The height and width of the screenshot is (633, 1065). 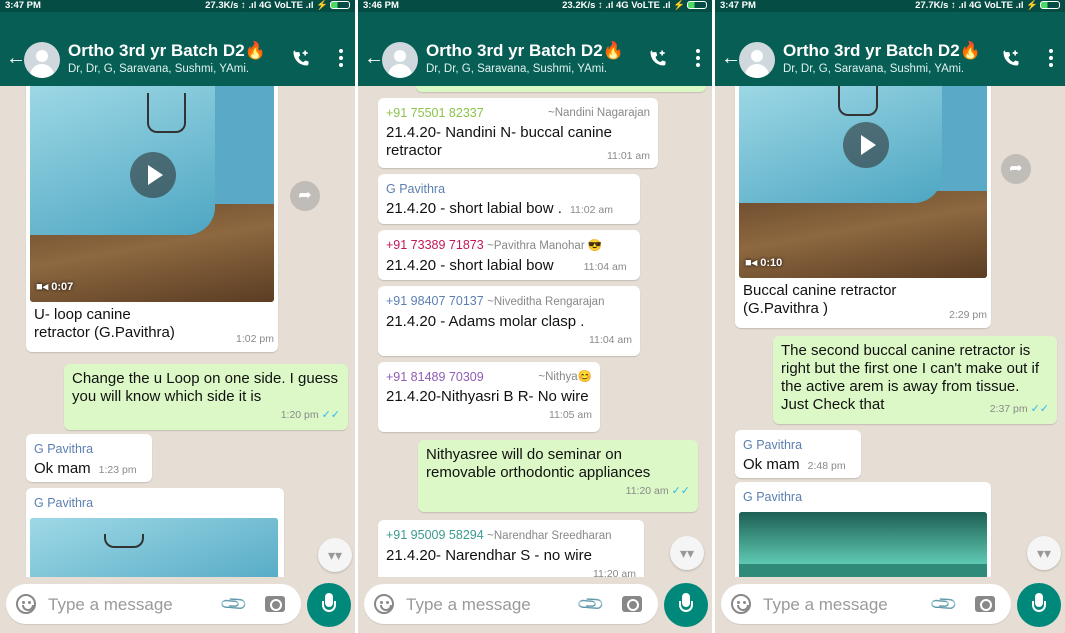 I want to click on sender-name: +91 95009 58294, so click(x=435, y=535).